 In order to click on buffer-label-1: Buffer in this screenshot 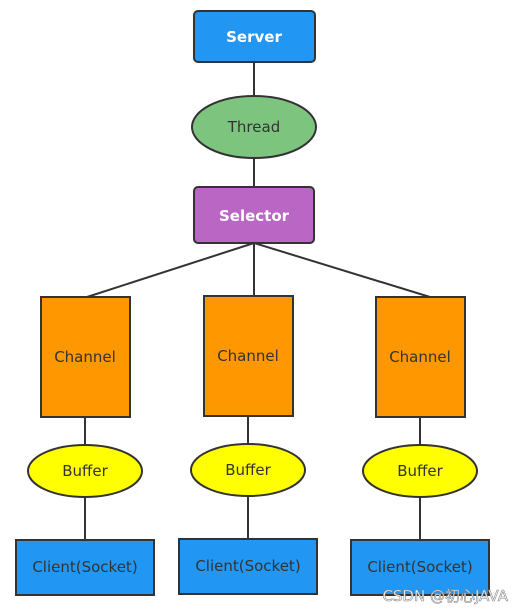, I will do `click(85, 471)`.